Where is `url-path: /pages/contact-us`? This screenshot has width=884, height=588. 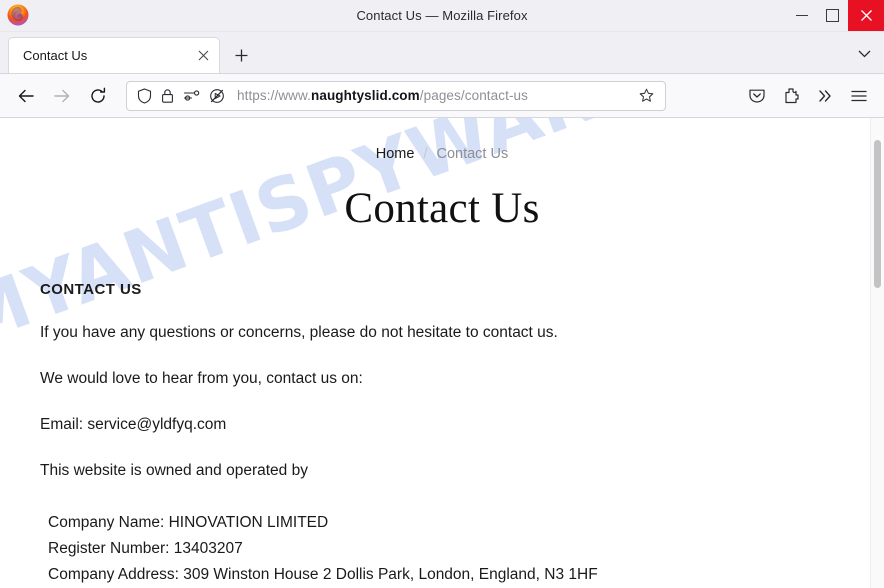 url-path: /pages/contact-us is located at coordinates (474, 95).